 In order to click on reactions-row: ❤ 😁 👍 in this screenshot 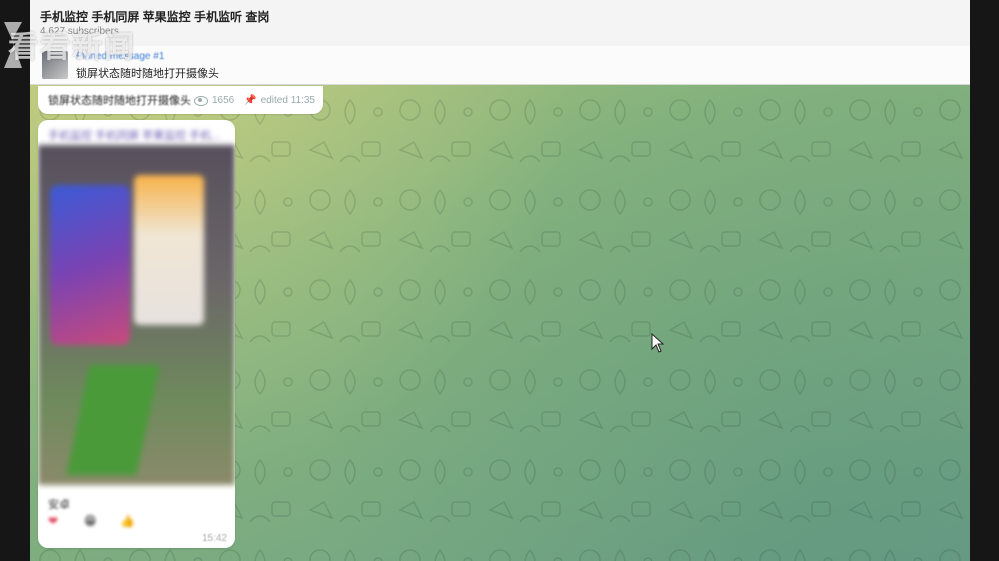, I will do `click(93, 521)`.